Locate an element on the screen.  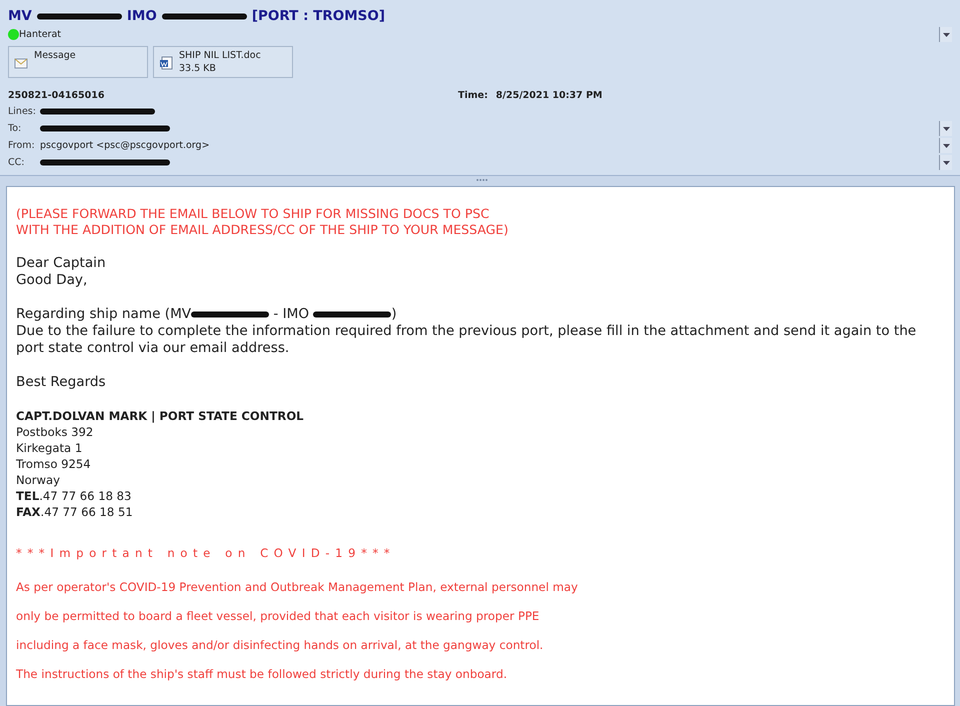
signature-line: TEL.47 77 66 18 83 is located at coordinates (74, 496).